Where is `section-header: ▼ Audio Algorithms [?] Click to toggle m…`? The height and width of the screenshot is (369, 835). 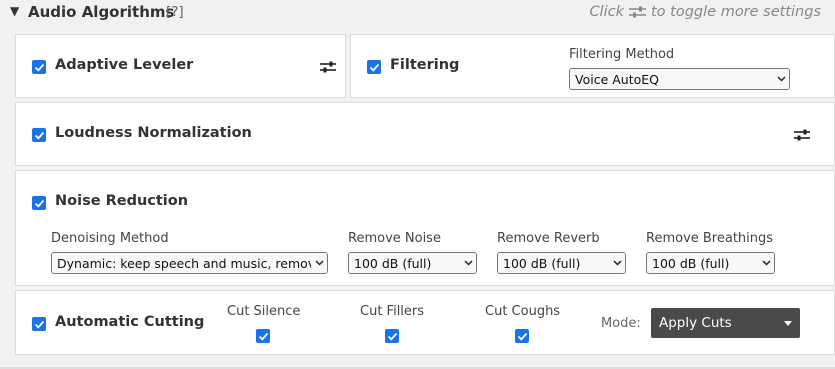
section-header: ▼ Audio Algorithms [?] Click to toggle m… is located at coordinates (417, 13).